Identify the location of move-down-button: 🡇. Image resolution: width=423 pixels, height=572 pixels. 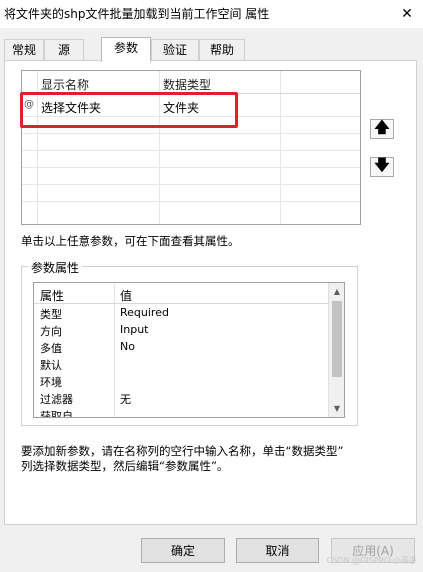
(382, 166).